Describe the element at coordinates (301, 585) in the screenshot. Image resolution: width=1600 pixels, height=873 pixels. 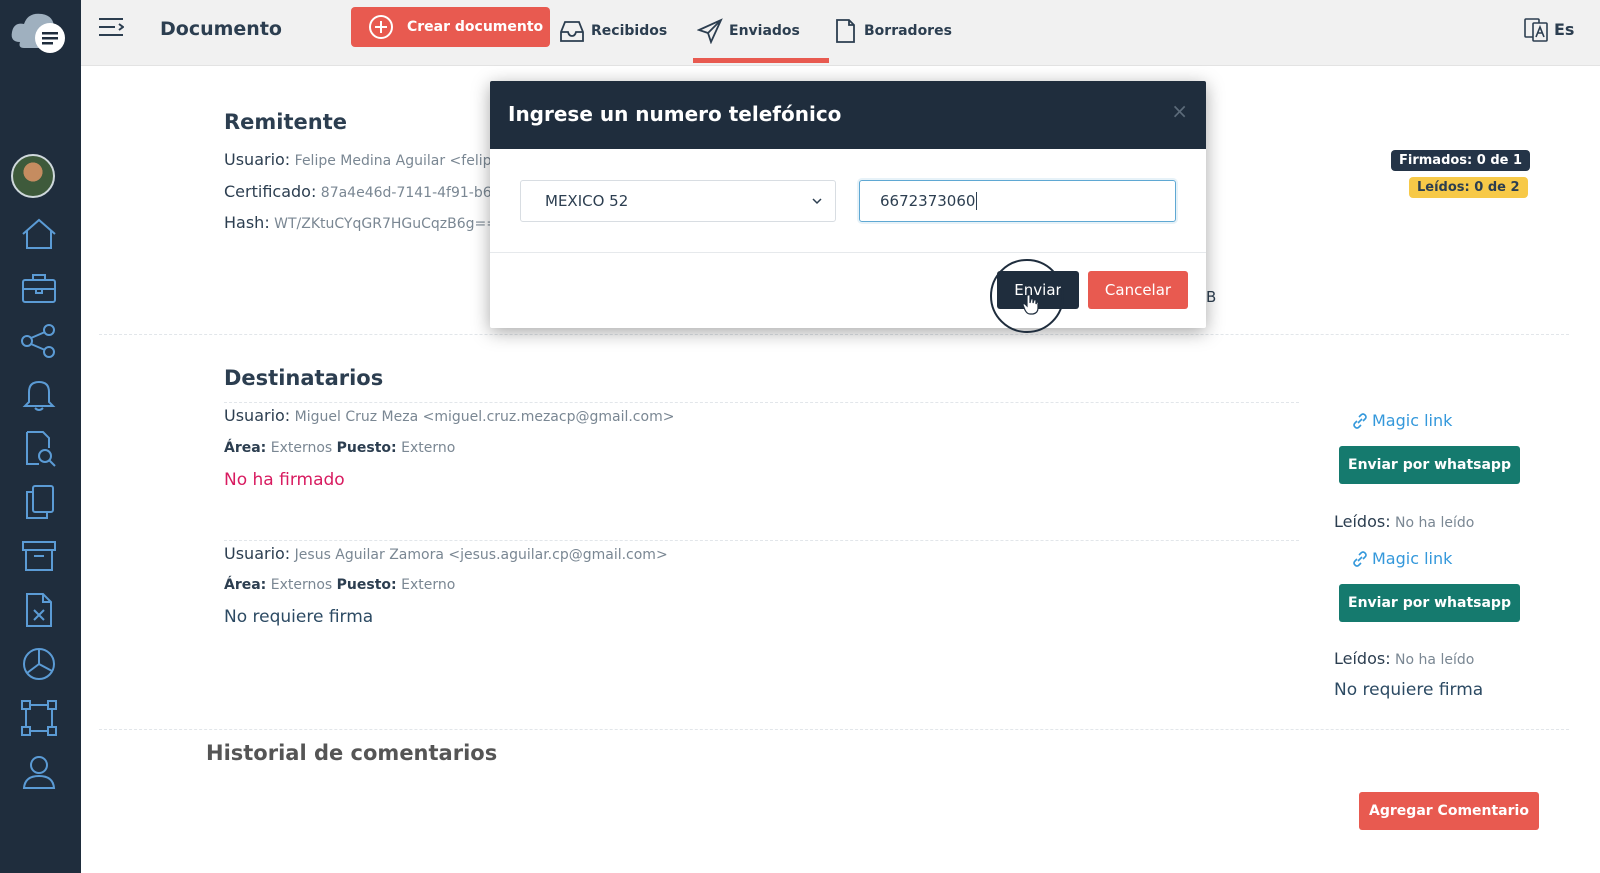
I see `recipient-2-area-value: Externos` at that location.